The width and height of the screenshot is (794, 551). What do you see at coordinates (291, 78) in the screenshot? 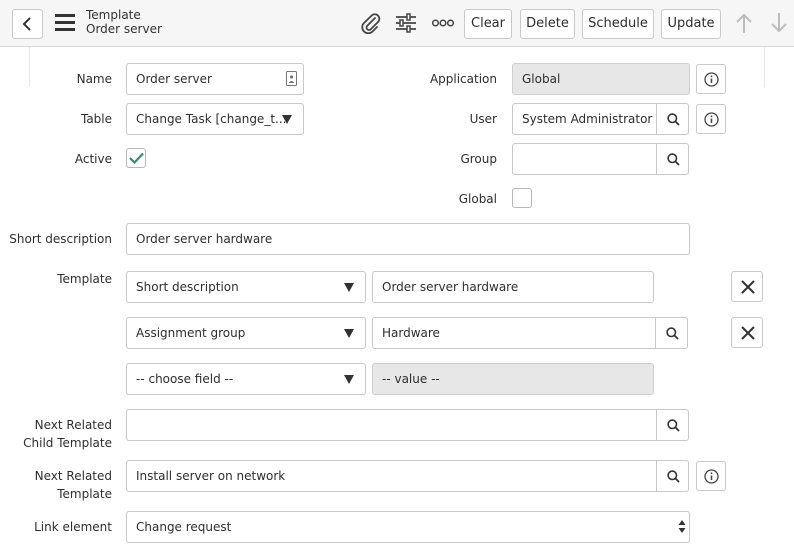
I see `translate-icon` at bounding box center [291, 78].